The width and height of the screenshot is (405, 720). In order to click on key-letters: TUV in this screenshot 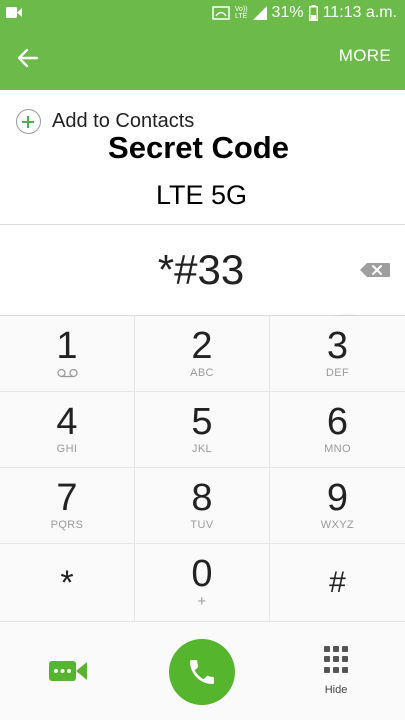, I will do `click(202, 525)`.